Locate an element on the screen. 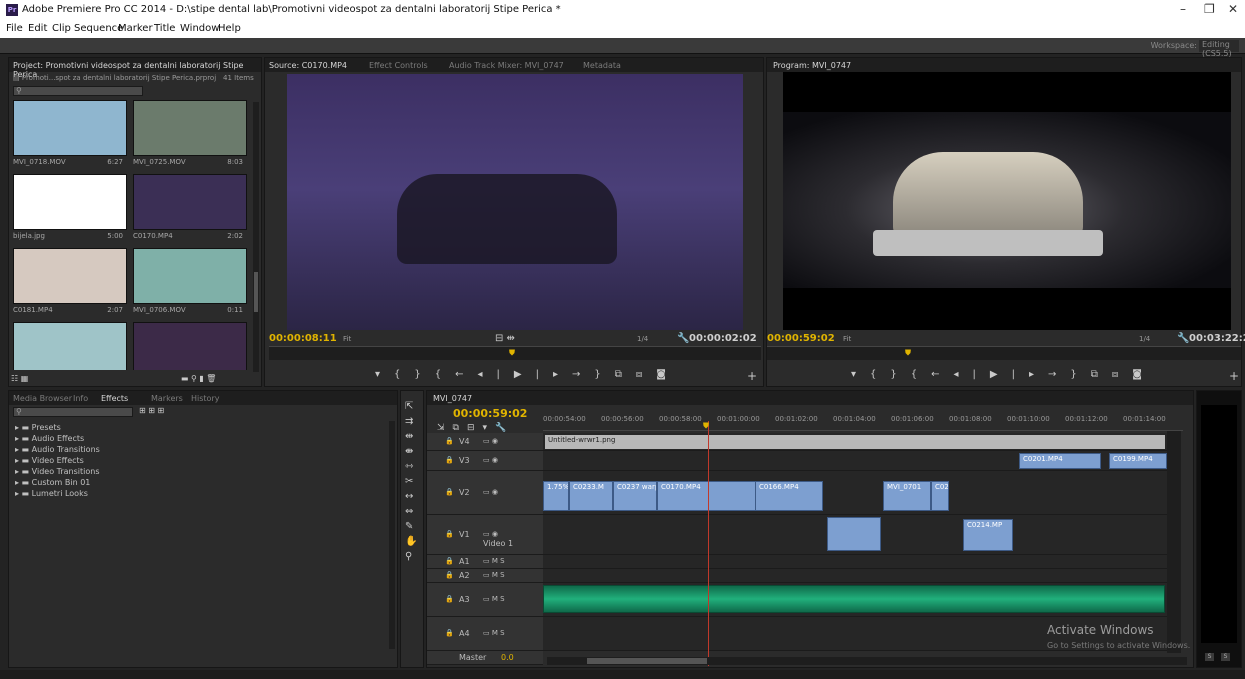  project-thumbnail-item: MVI_0718.MOV 6:27 is located at coordinates (70, 135).